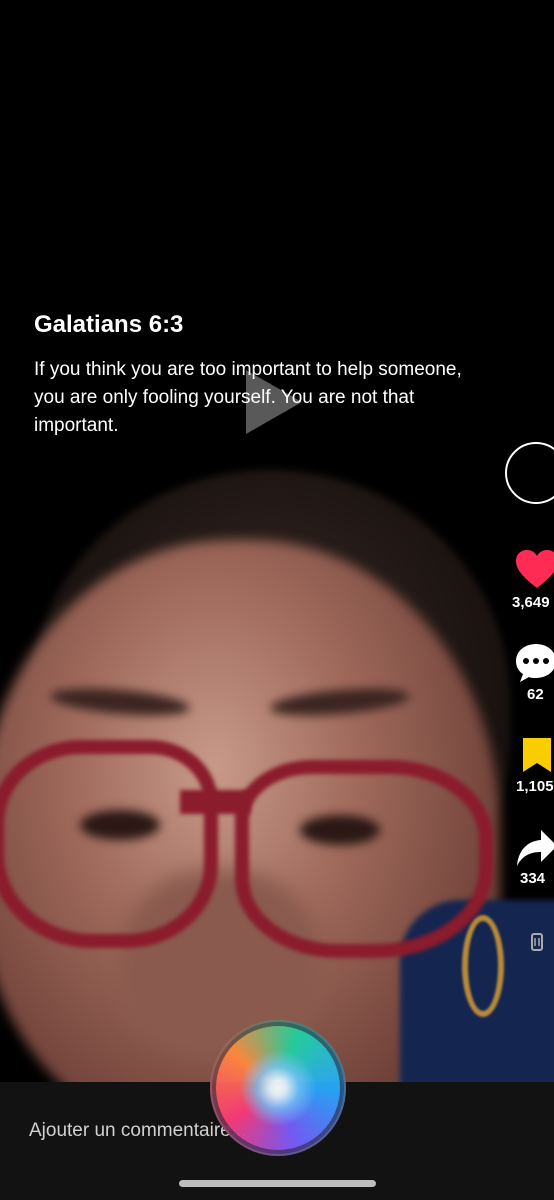 The height and width of the screenshot is (1200, 554). What do you see at coordinates (278, 1088) in the screenshot?
I see `siri-orb-ring` at bounding box center [278, 1088].